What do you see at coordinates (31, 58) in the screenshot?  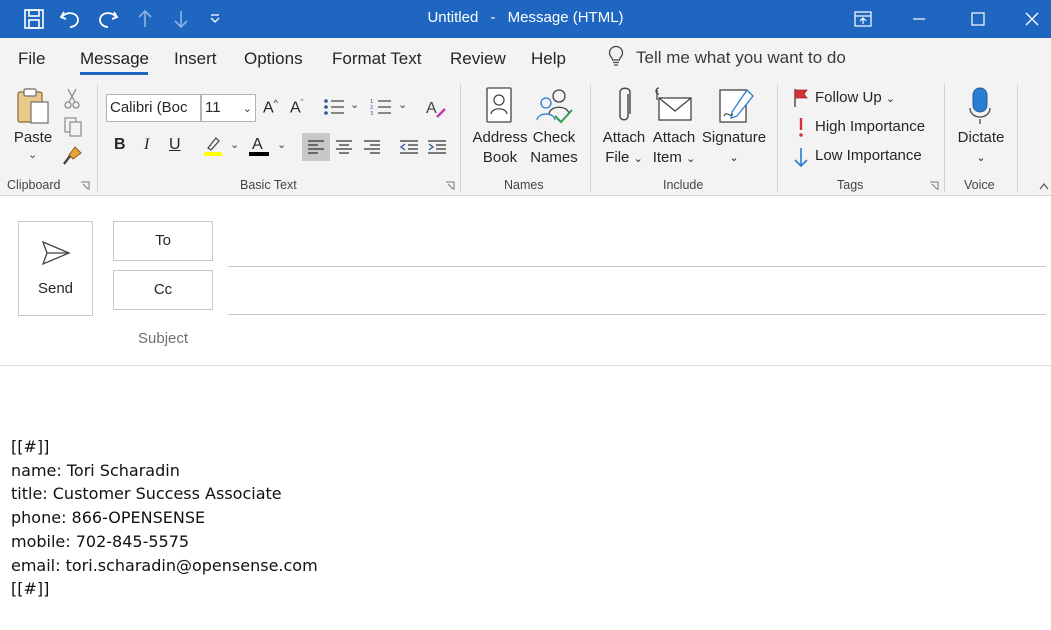 I see `tab-file: File` at bounding box center [31, 58].